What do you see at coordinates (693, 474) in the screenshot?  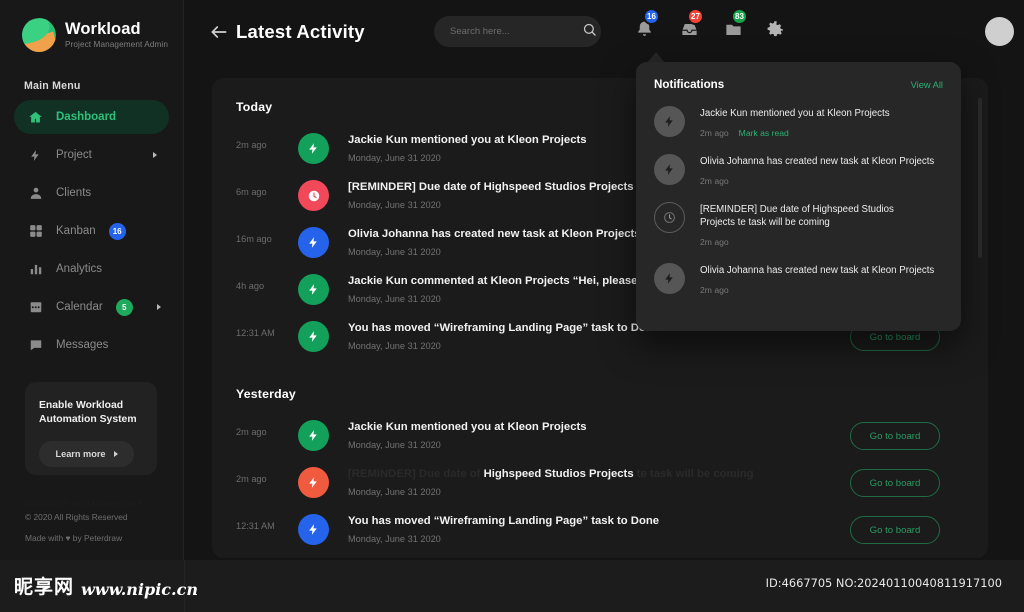 I see `activity-title-post: te task will be coming` at bounding box center [693, 474].